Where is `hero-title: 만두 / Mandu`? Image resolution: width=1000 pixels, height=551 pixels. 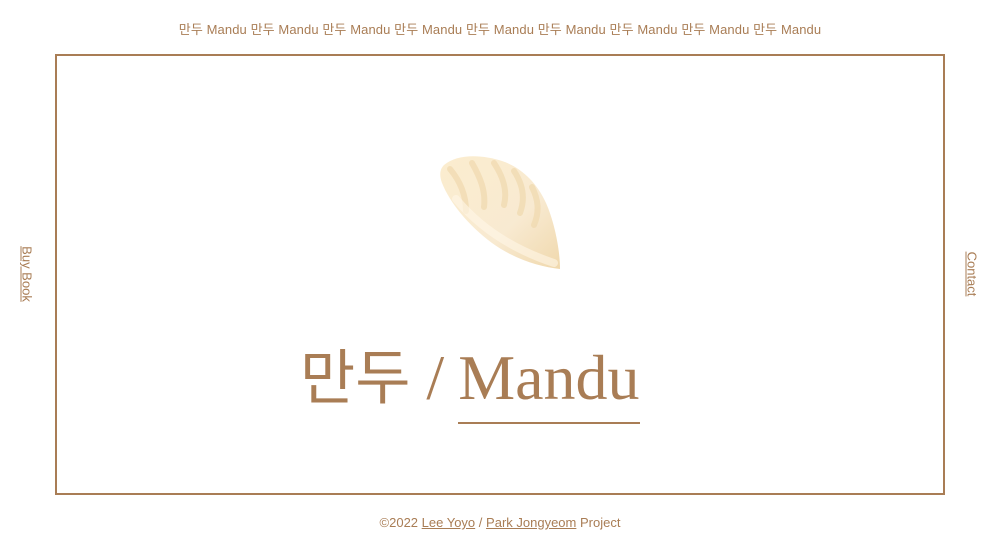
hero-title: 만두 / Mandu is located at coordinates (470, 381).